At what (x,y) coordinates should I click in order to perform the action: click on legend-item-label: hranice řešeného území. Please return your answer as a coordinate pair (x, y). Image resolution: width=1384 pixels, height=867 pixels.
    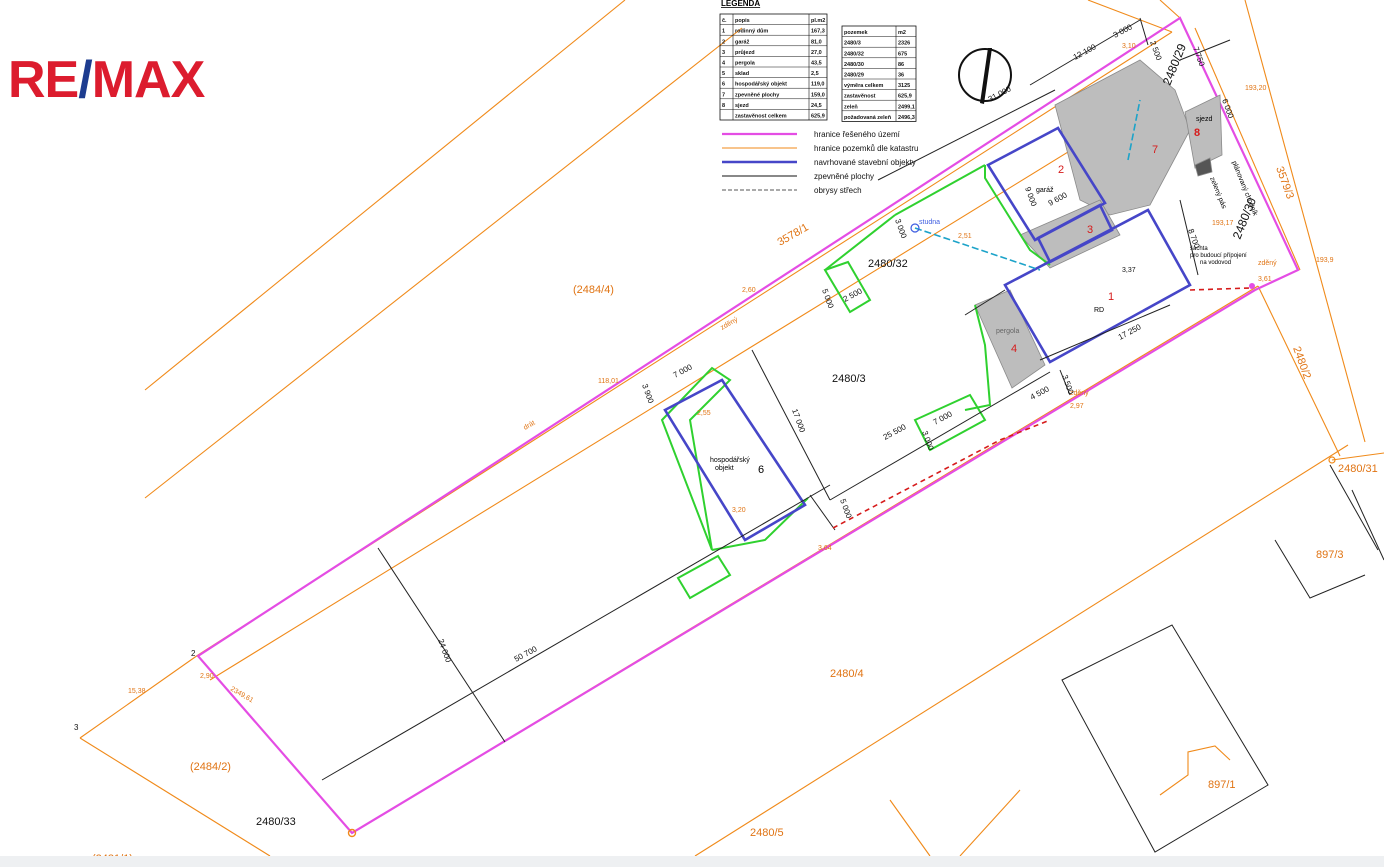
    Looking at the image, I should click on (857, 134).